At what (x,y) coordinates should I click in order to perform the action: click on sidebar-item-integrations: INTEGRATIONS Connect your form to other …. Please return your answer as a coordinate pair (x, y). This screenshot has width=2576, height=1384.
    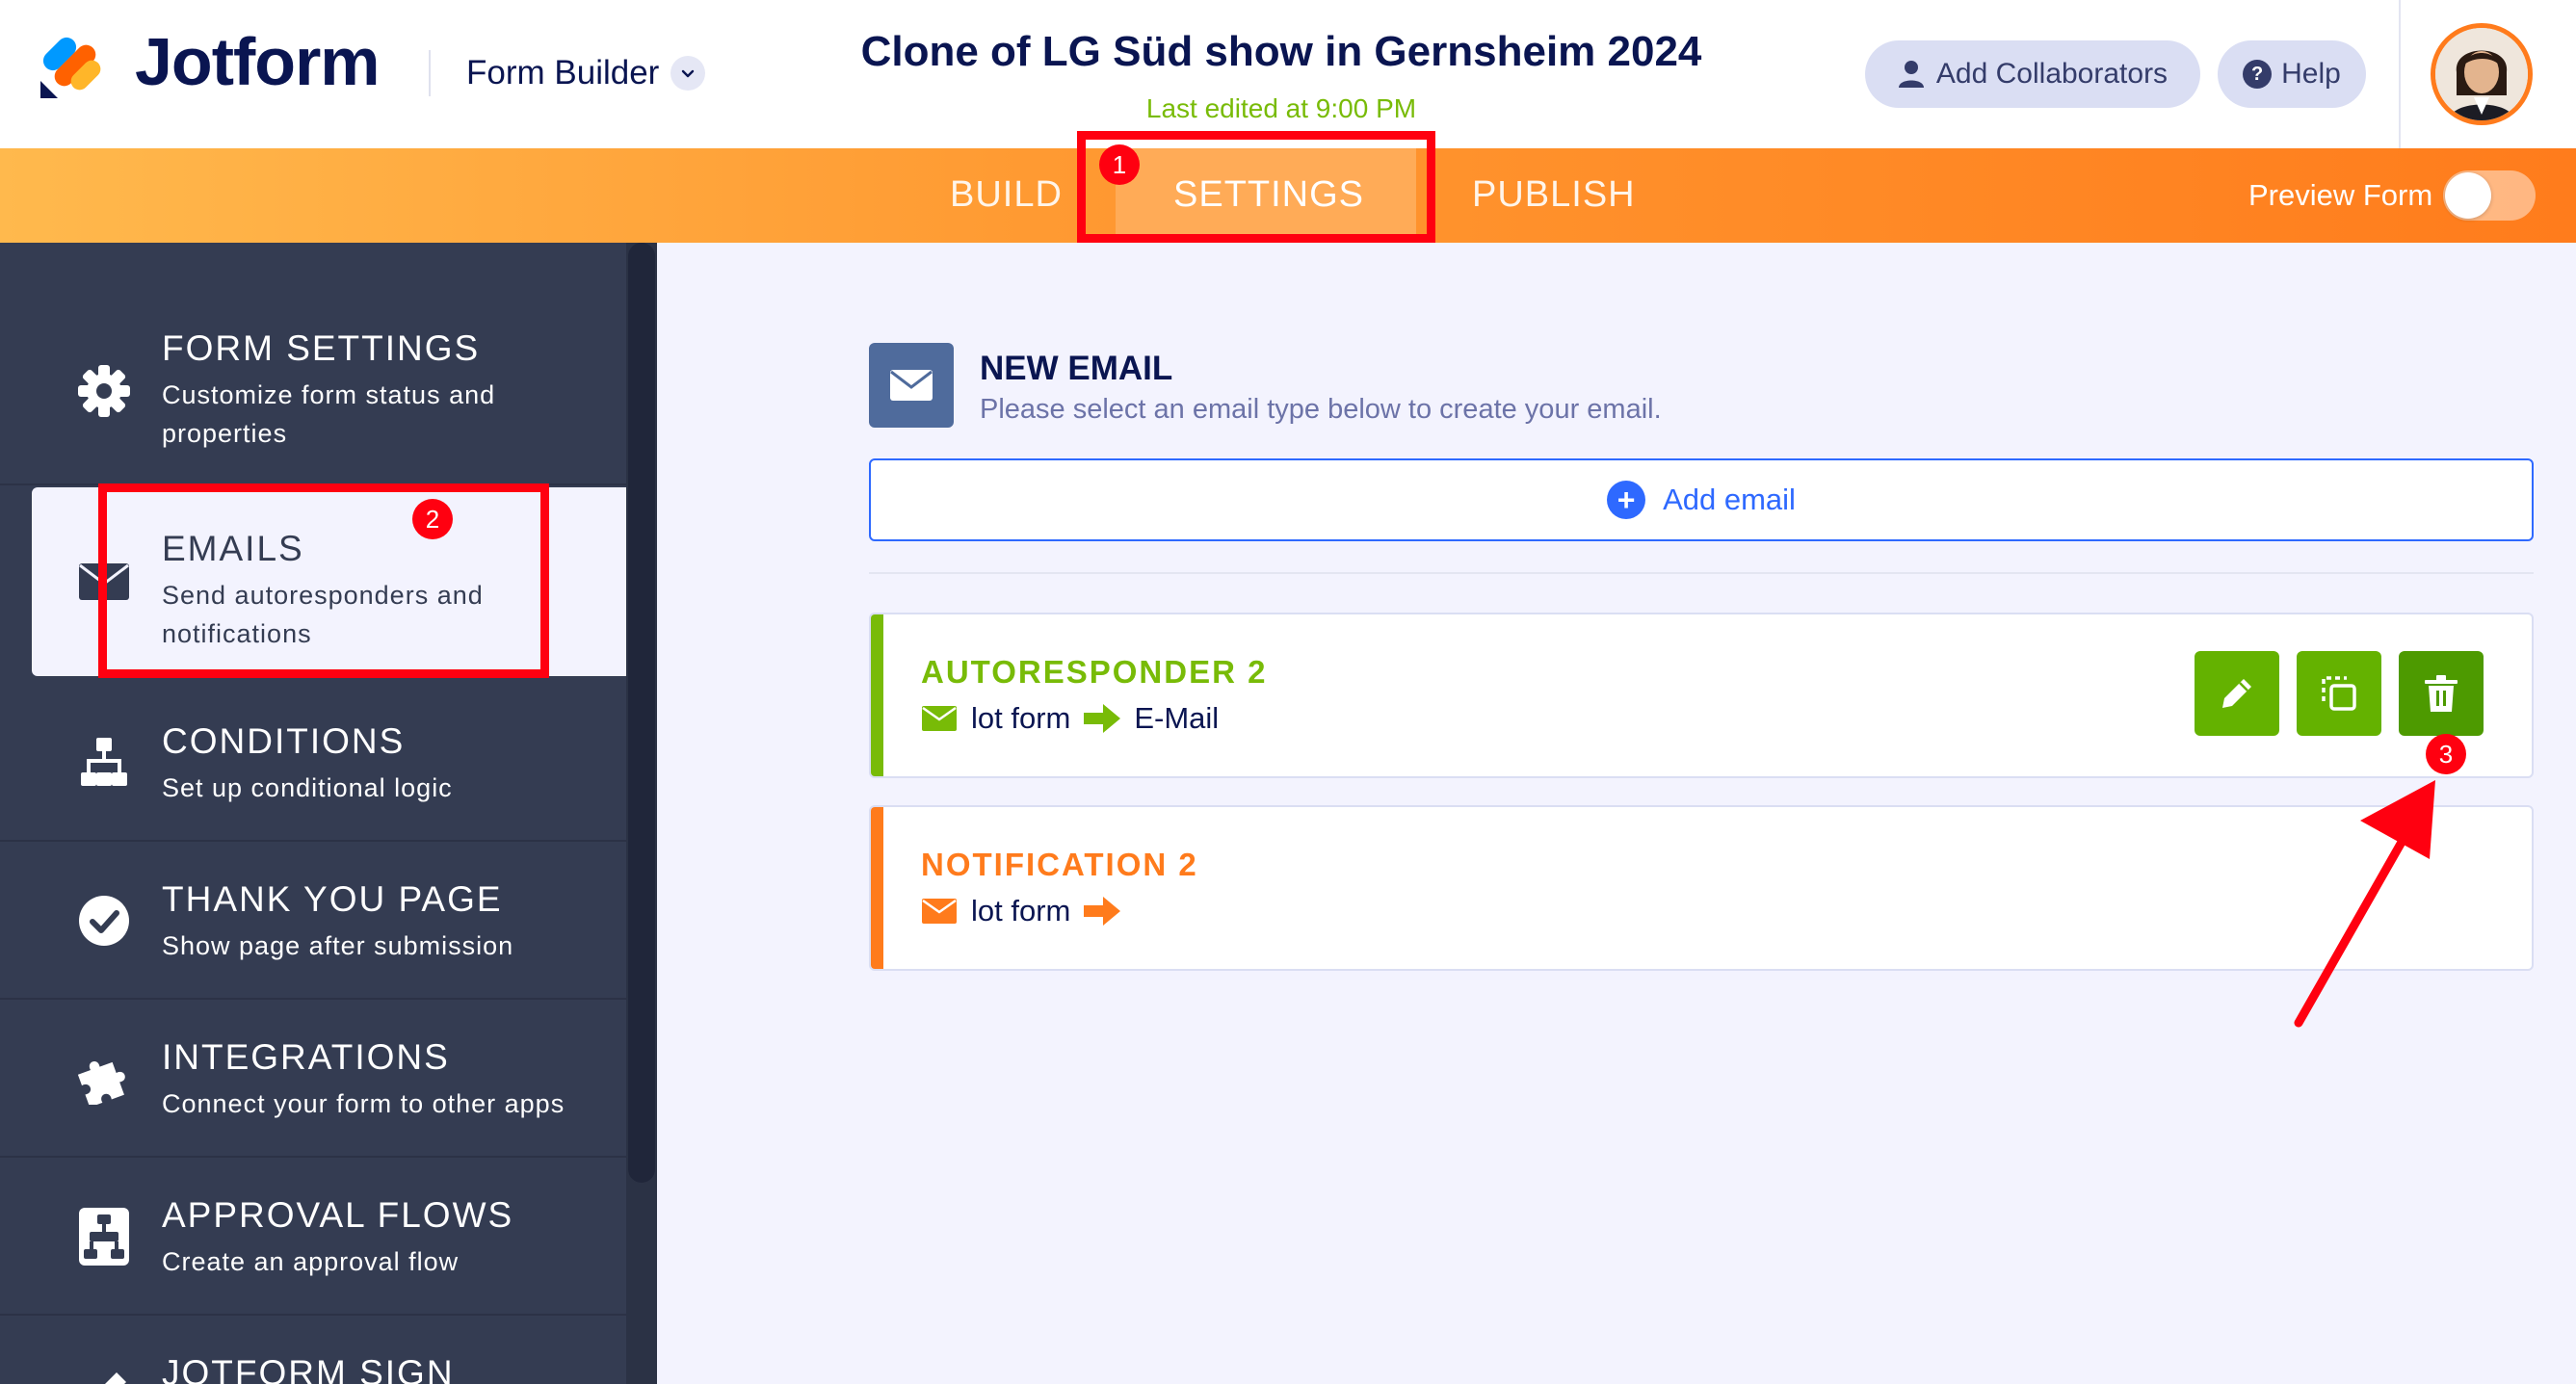
    Looking at the image, I should click on (313, 1079).